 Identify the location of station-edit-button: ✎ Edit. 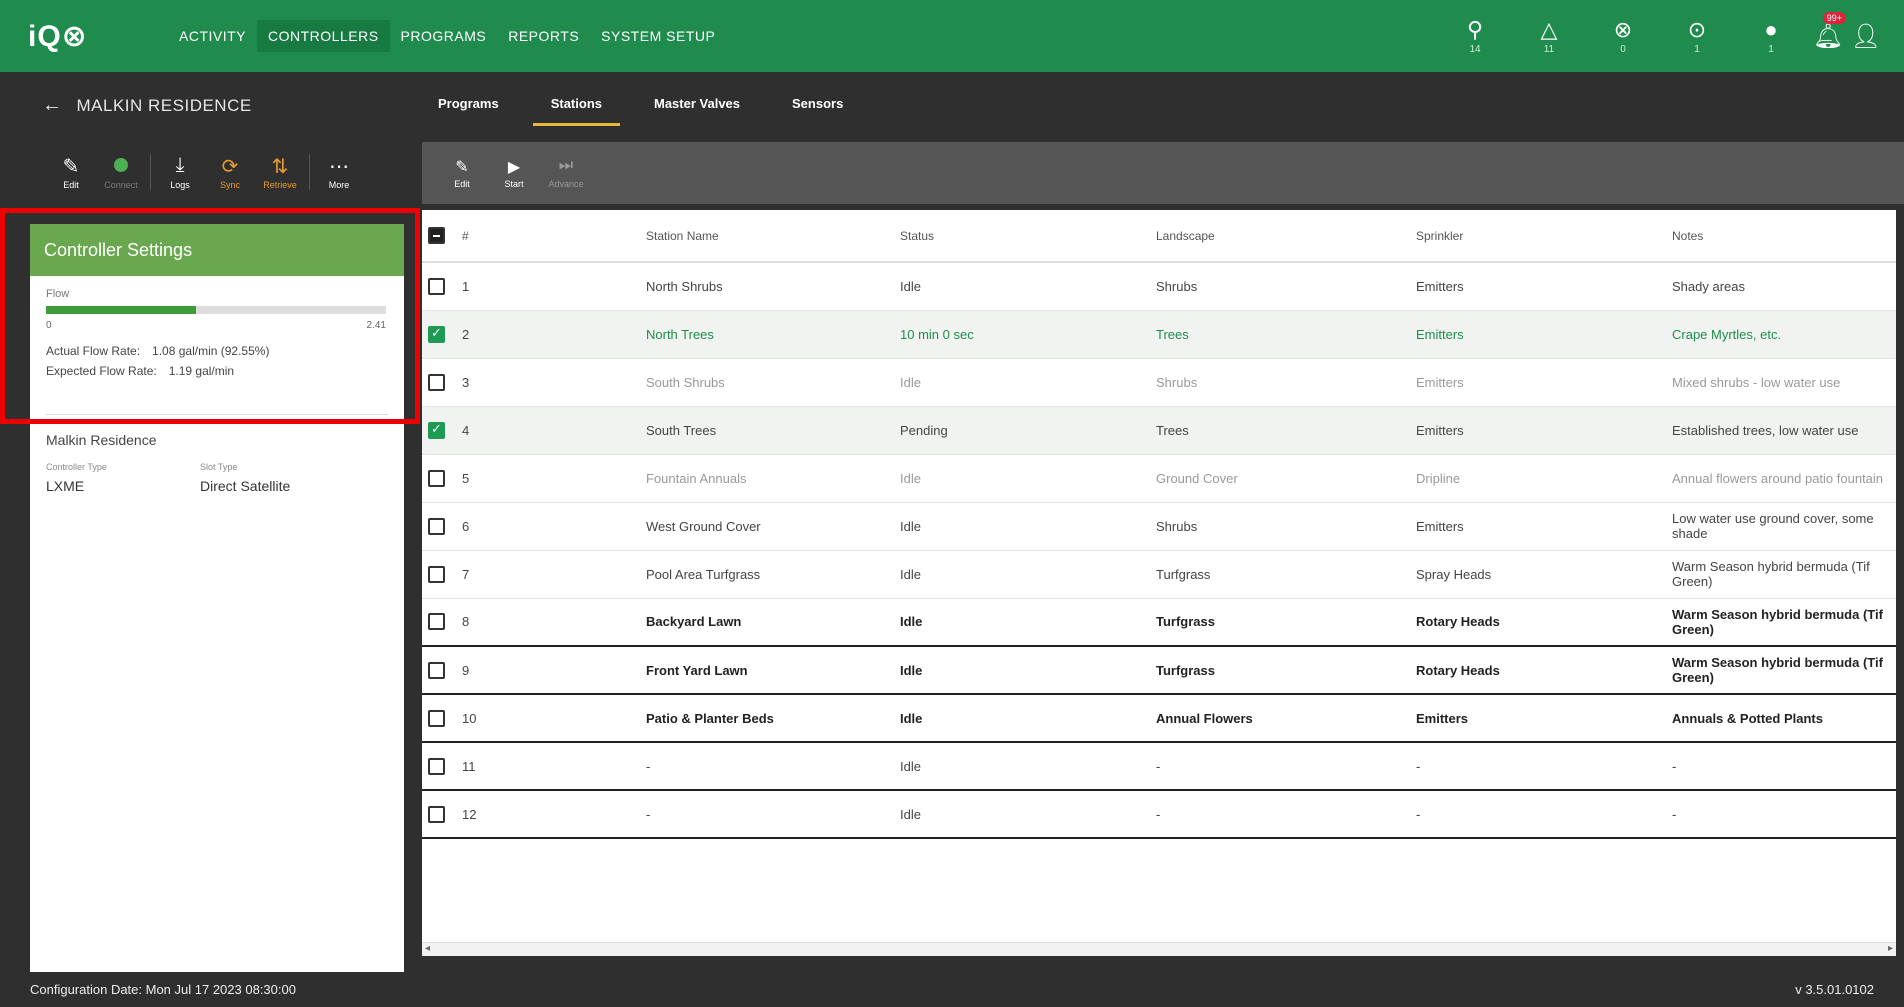
(462, 173).